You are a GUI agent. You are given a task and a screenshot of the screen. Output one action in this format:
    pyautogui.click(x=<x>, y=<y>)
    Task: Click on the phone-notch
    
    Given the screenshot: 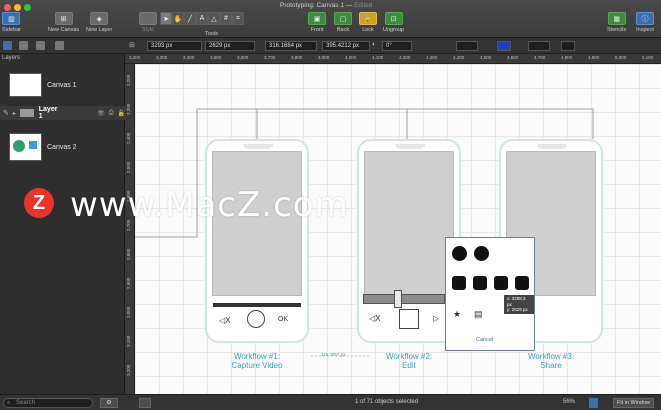 What is the action you would take?
    pyautogui.click(x=410, y=146)
    